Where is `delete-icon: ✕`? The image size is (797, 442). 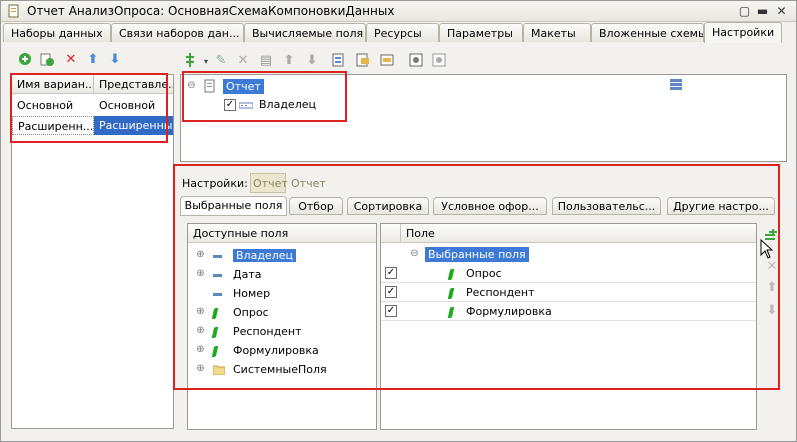
delete-icon: ✕ is located at coordinates (71, 59).